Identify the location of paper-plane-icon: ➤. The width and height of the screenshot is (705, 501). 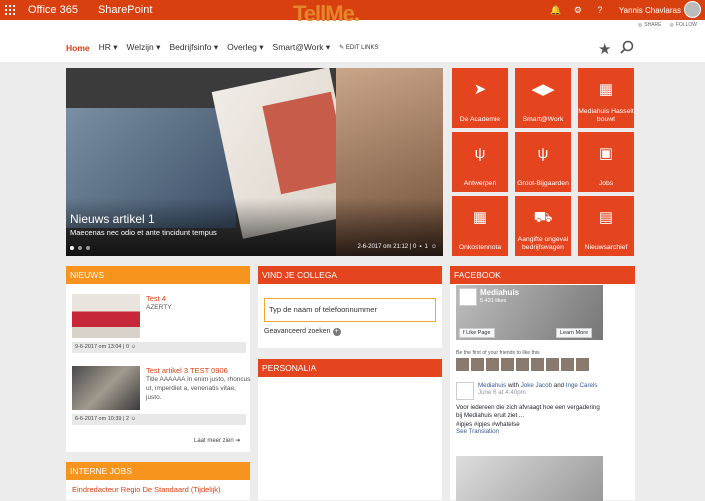
(480, 89).